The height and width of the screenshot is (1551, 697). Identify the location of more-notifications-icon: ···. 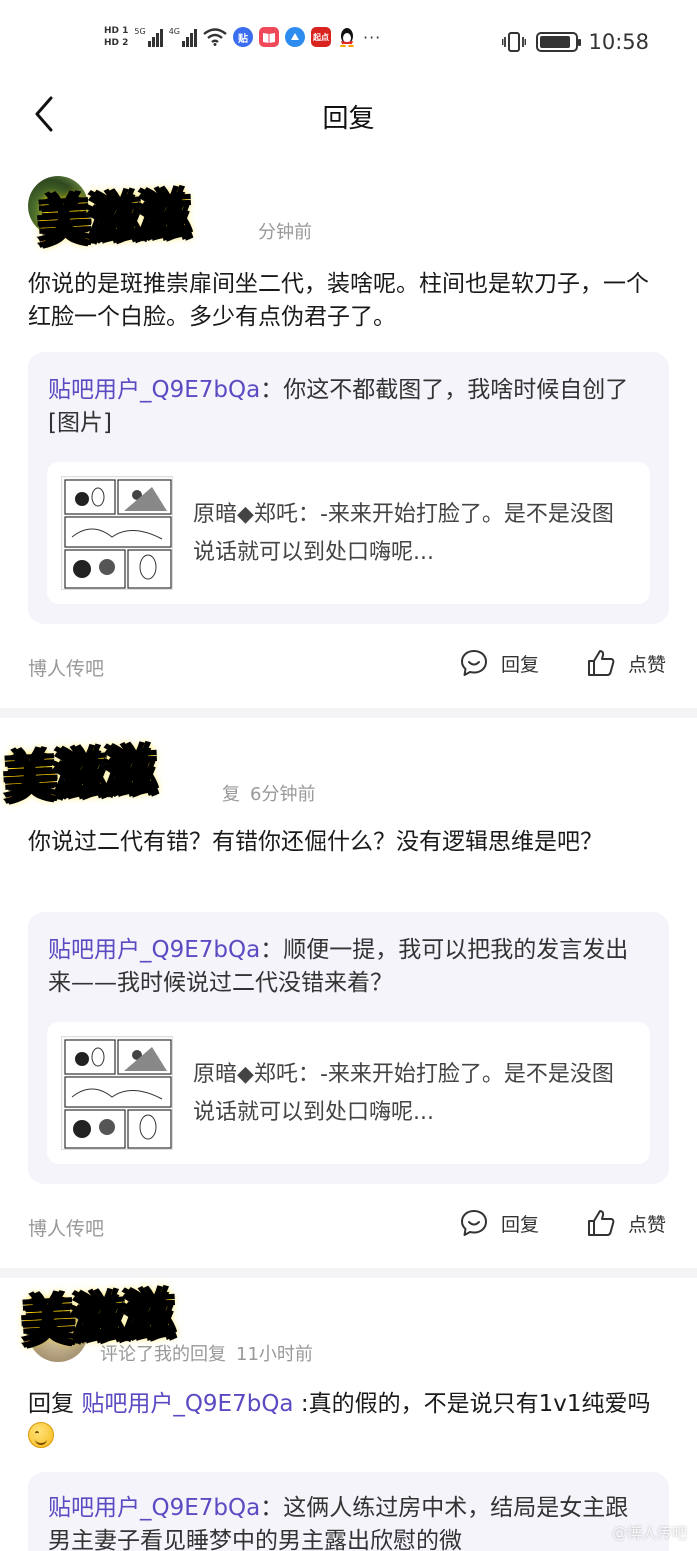
(372, 37).